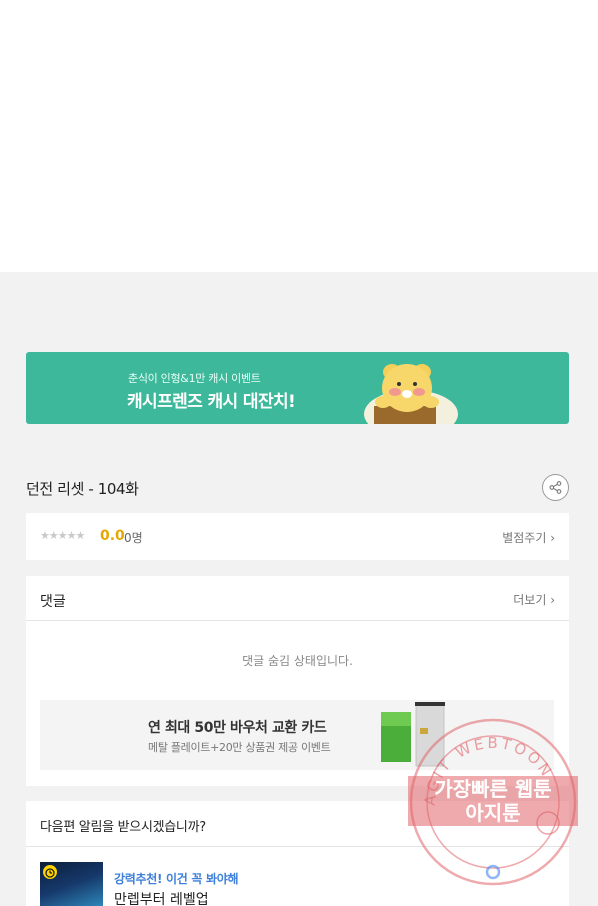 The height and width of the screenshot is (906, 598). What do you see at coordinates (297, 853) in the screenshot?
I see `next-episode-notify-section: 다음편 알림을 받으시겠습니까? 강력추천! 이건 꼭 봐야해 만렙부터 레벨업` at bounding box center [297, 853].